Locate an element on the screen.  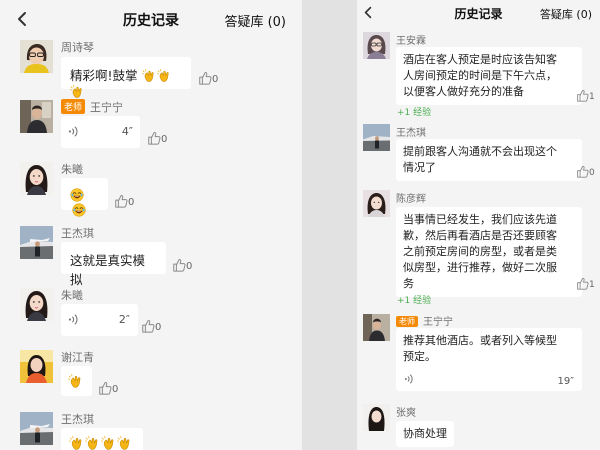
user-name: 朱曦 is located at coordinates (72, 169).